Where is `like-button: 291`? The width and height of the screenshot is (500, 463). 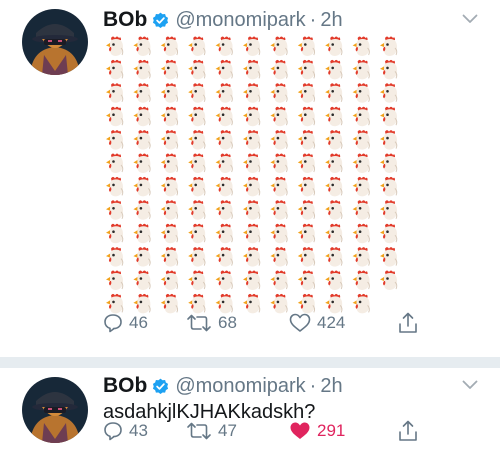 like-button: 291 is located at coordinates (317, 431).